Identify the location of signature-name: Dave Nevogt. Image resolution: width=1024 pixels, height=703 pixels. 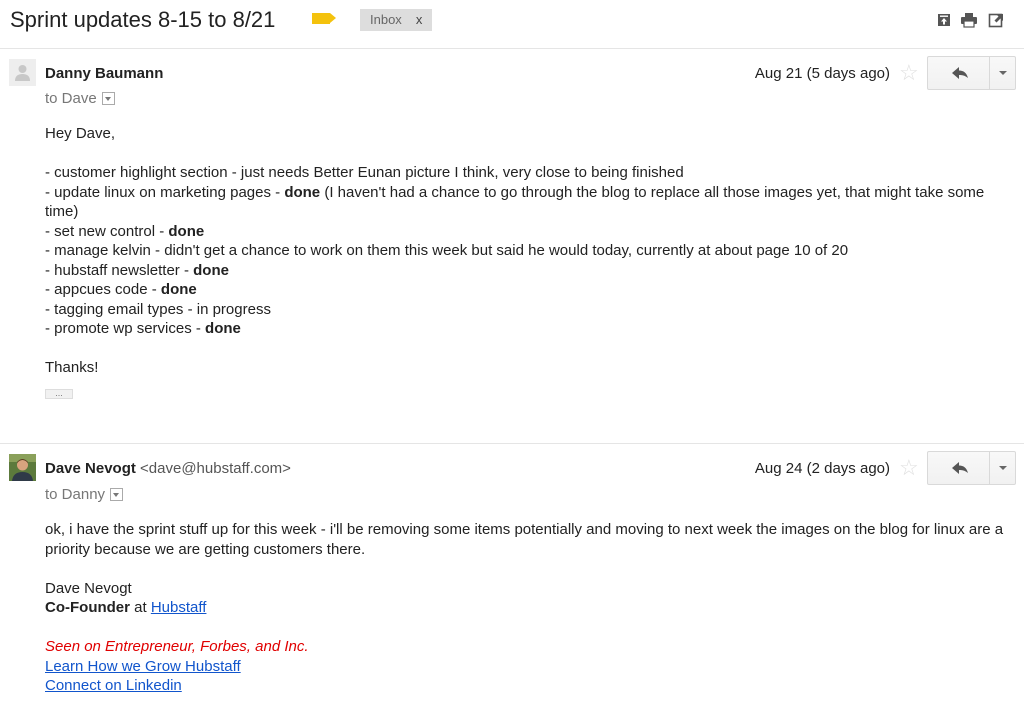
(88, 588).